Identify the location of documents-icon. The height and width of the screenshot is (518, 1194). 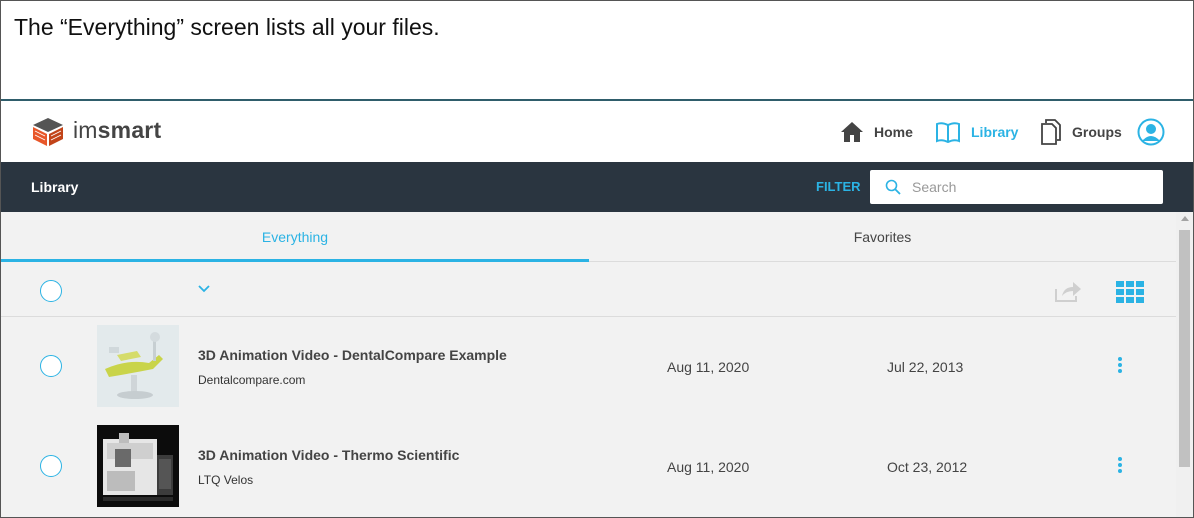
(1051, 132).